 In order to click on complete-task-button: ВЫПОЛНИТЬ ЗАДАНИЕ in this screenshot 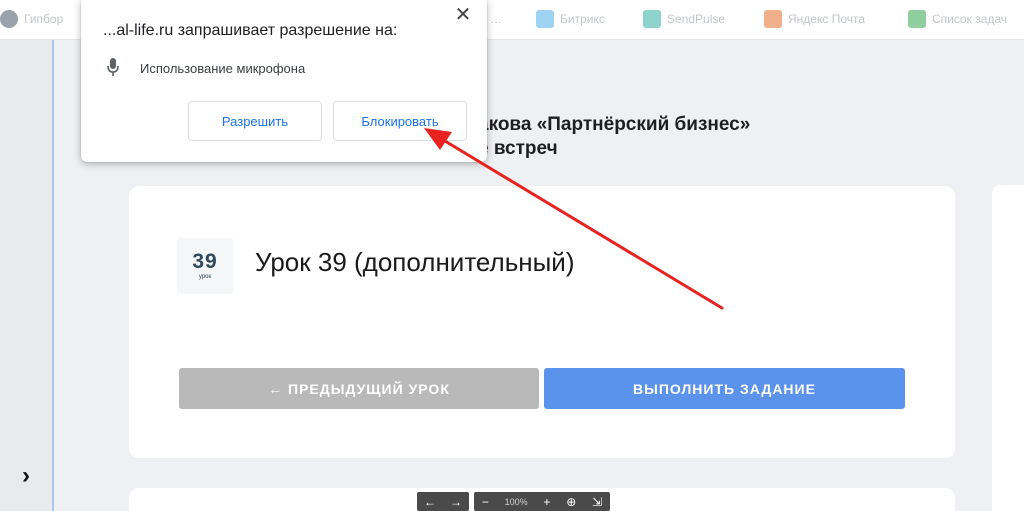, I will do `click(724, 388)`.